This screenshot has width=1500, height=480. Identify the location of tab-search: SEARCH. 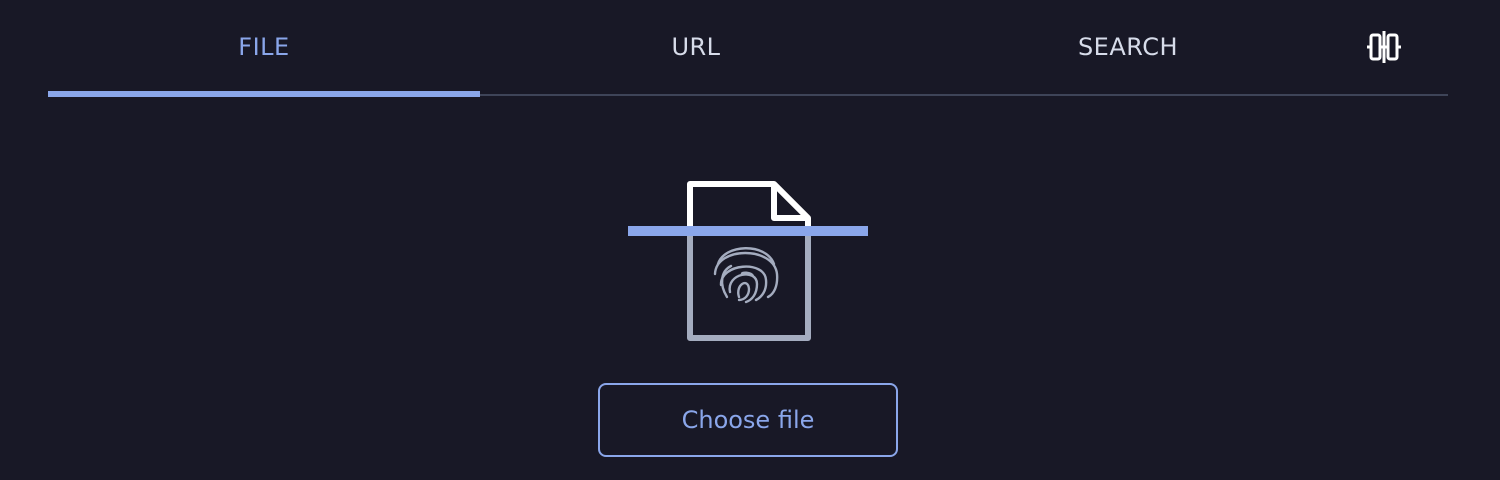
(1128, 47).